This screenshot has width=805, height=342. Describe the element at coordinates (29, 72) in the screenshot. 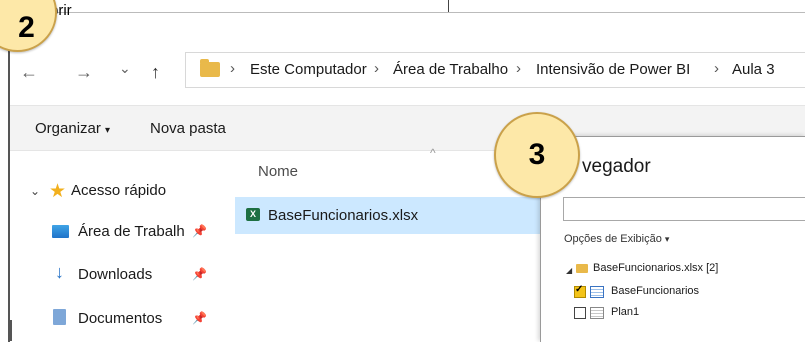

I see `back-button: ←` at that location.